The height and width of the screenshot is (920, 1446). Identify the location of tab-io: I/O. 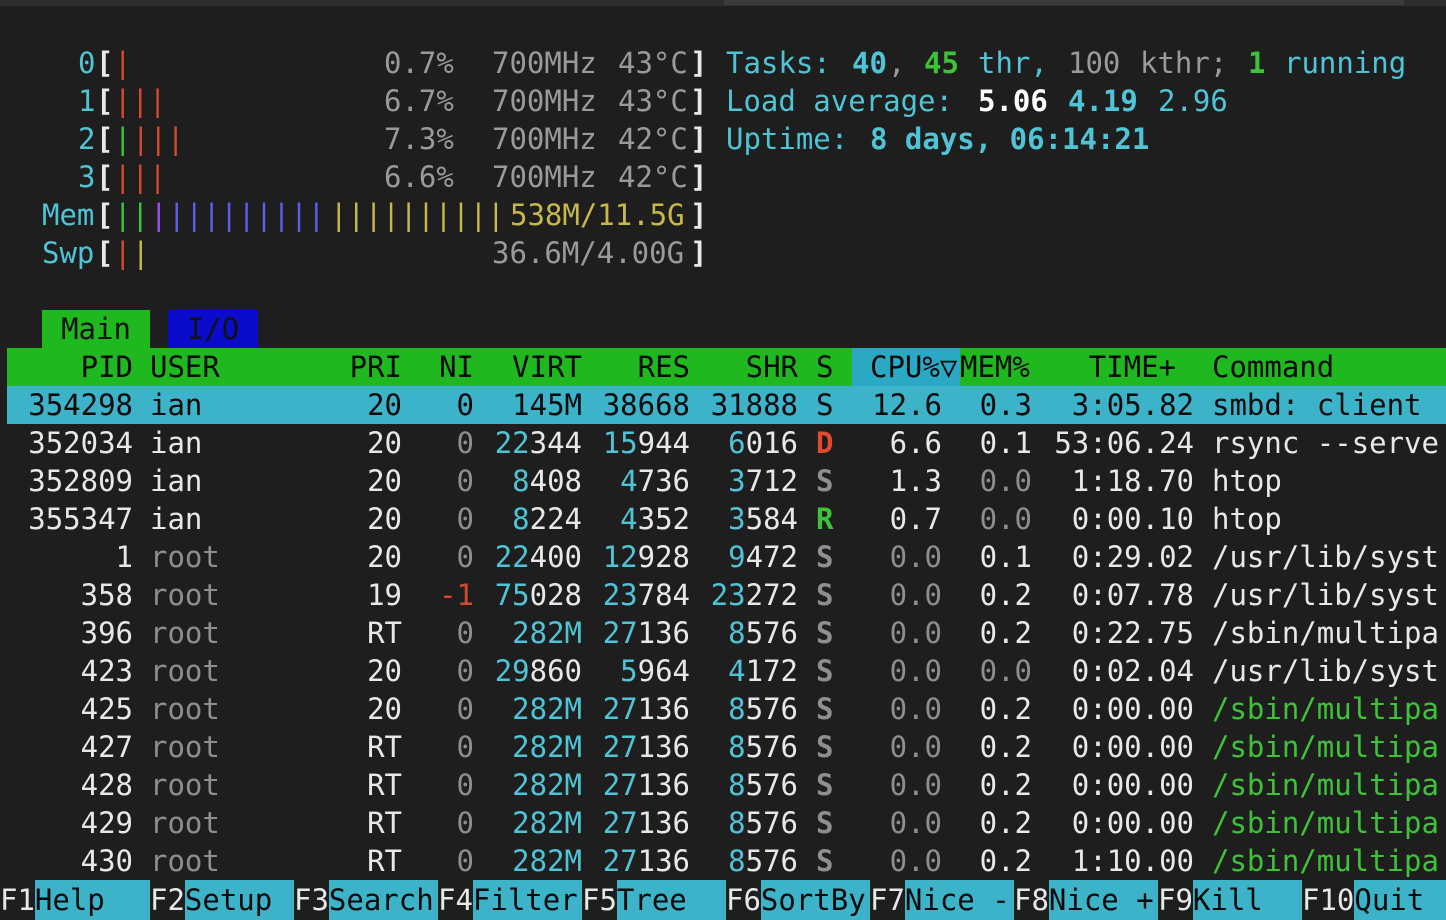
(213, 329).